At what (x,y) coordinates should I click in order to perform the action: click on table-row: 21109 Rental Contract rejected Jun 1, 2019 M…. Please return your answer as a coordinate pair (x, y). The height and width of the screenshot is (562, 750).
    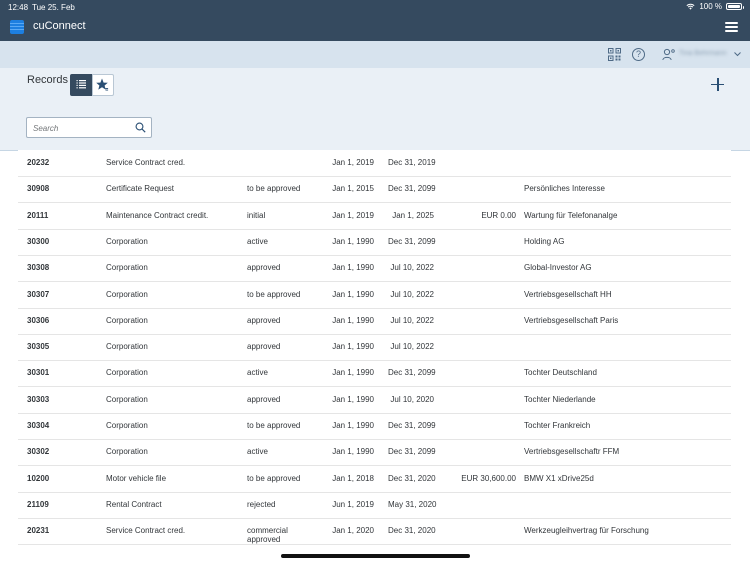
    Looking at the image, I should click on (374, 505).